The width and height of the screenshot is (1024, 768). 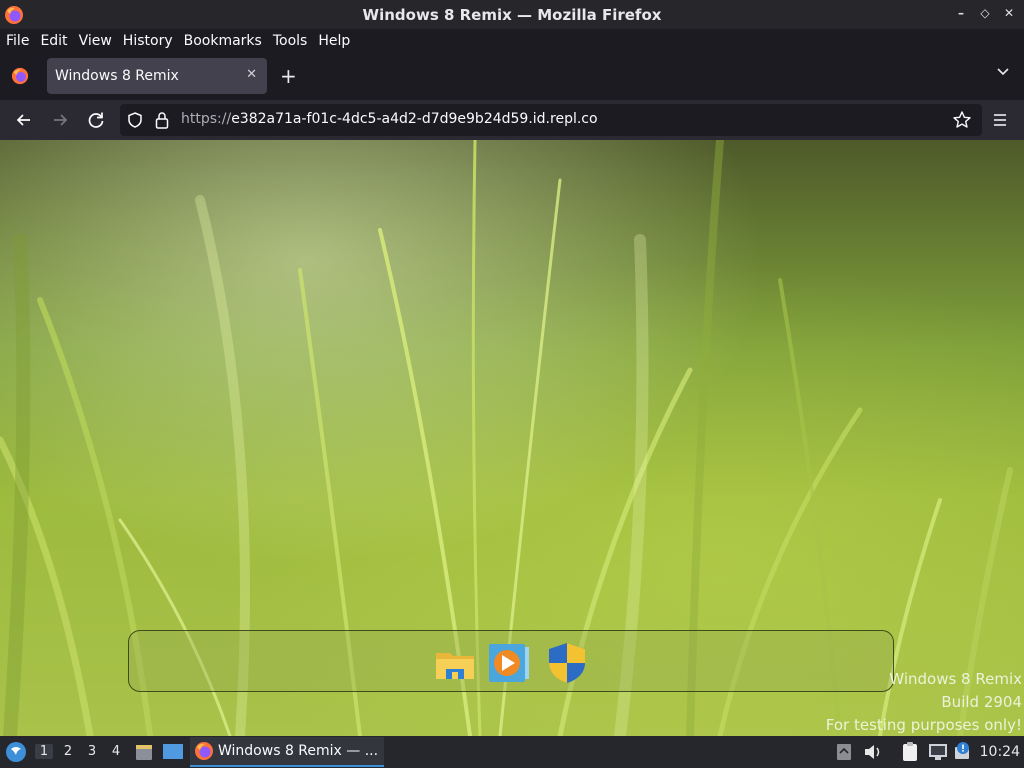 I want to click on restore-button: ◇, so click(x=985, y=13).